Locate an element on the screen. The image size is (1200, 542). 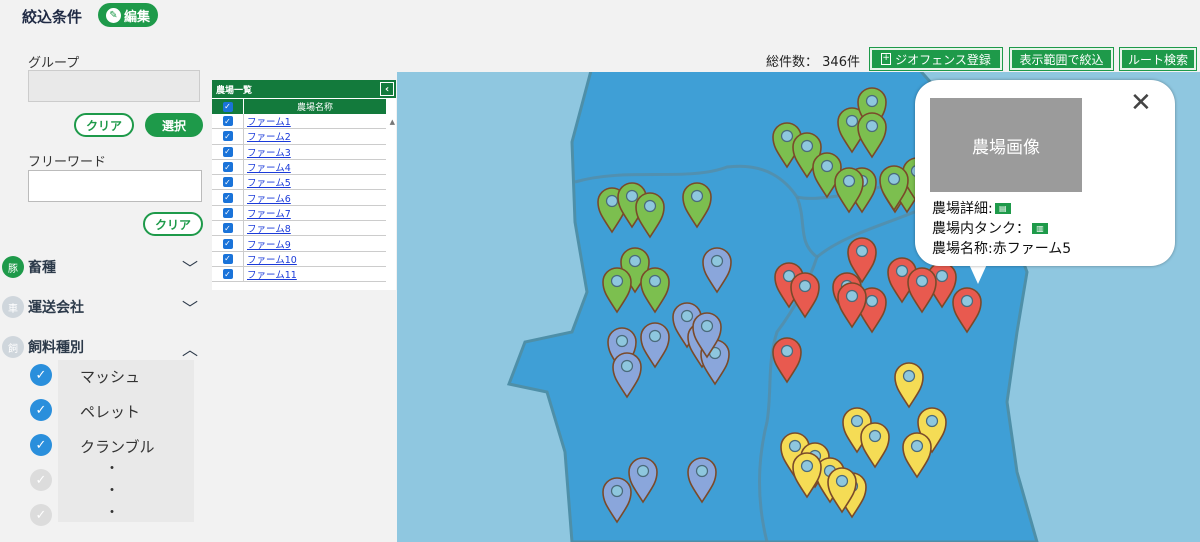
farm-name-link: ファーム1 is located at coordinates (267, 121).